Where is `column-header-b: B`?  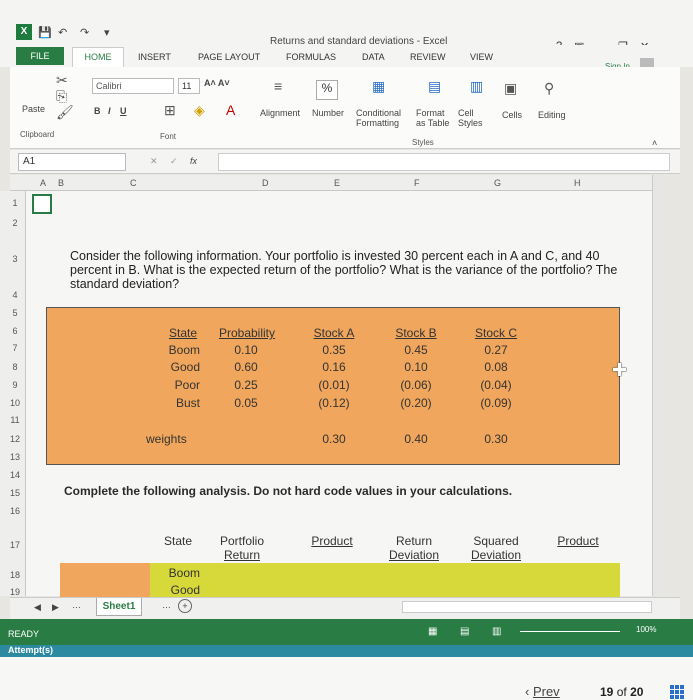
column-header-b: B is located at coordinates (61, 183).